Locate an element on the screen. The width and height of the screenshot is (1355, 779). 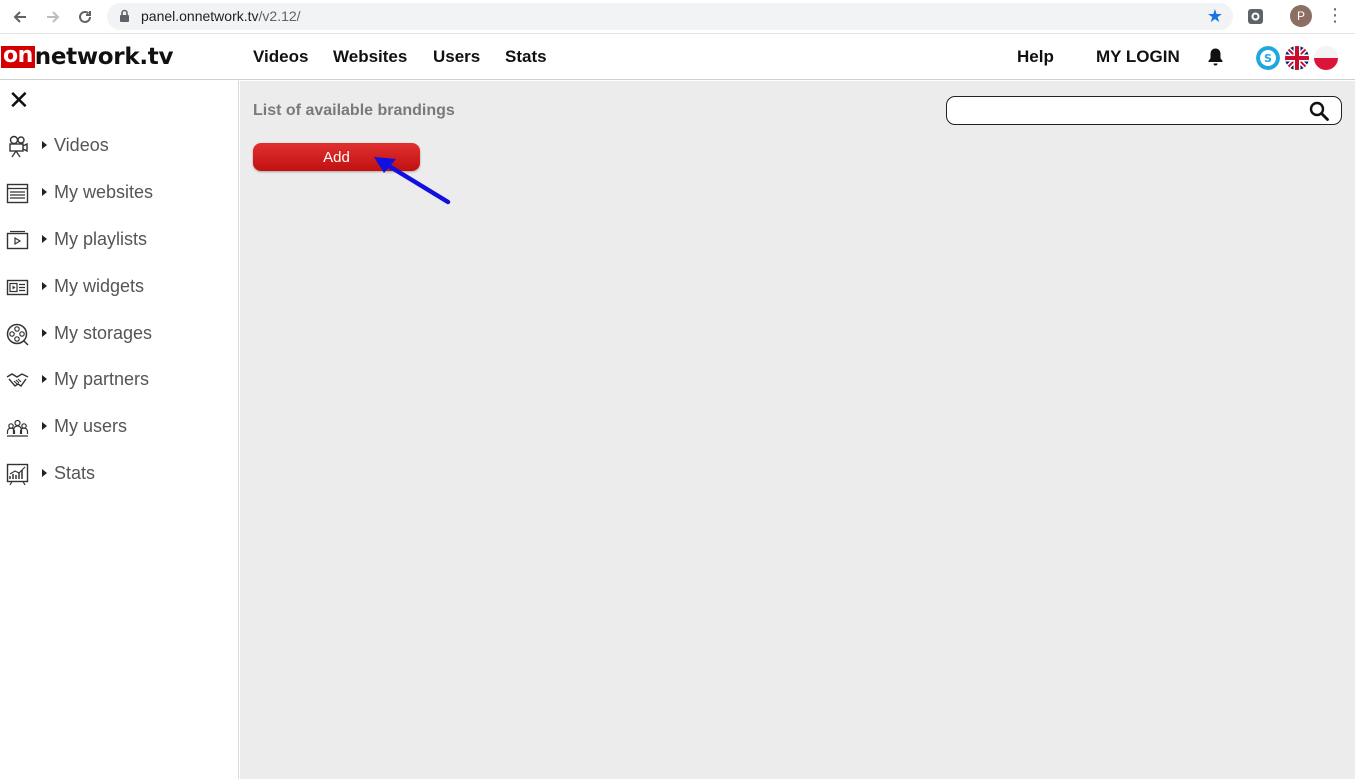
page-title: List of available brandings is located at coordinates (354, 110).